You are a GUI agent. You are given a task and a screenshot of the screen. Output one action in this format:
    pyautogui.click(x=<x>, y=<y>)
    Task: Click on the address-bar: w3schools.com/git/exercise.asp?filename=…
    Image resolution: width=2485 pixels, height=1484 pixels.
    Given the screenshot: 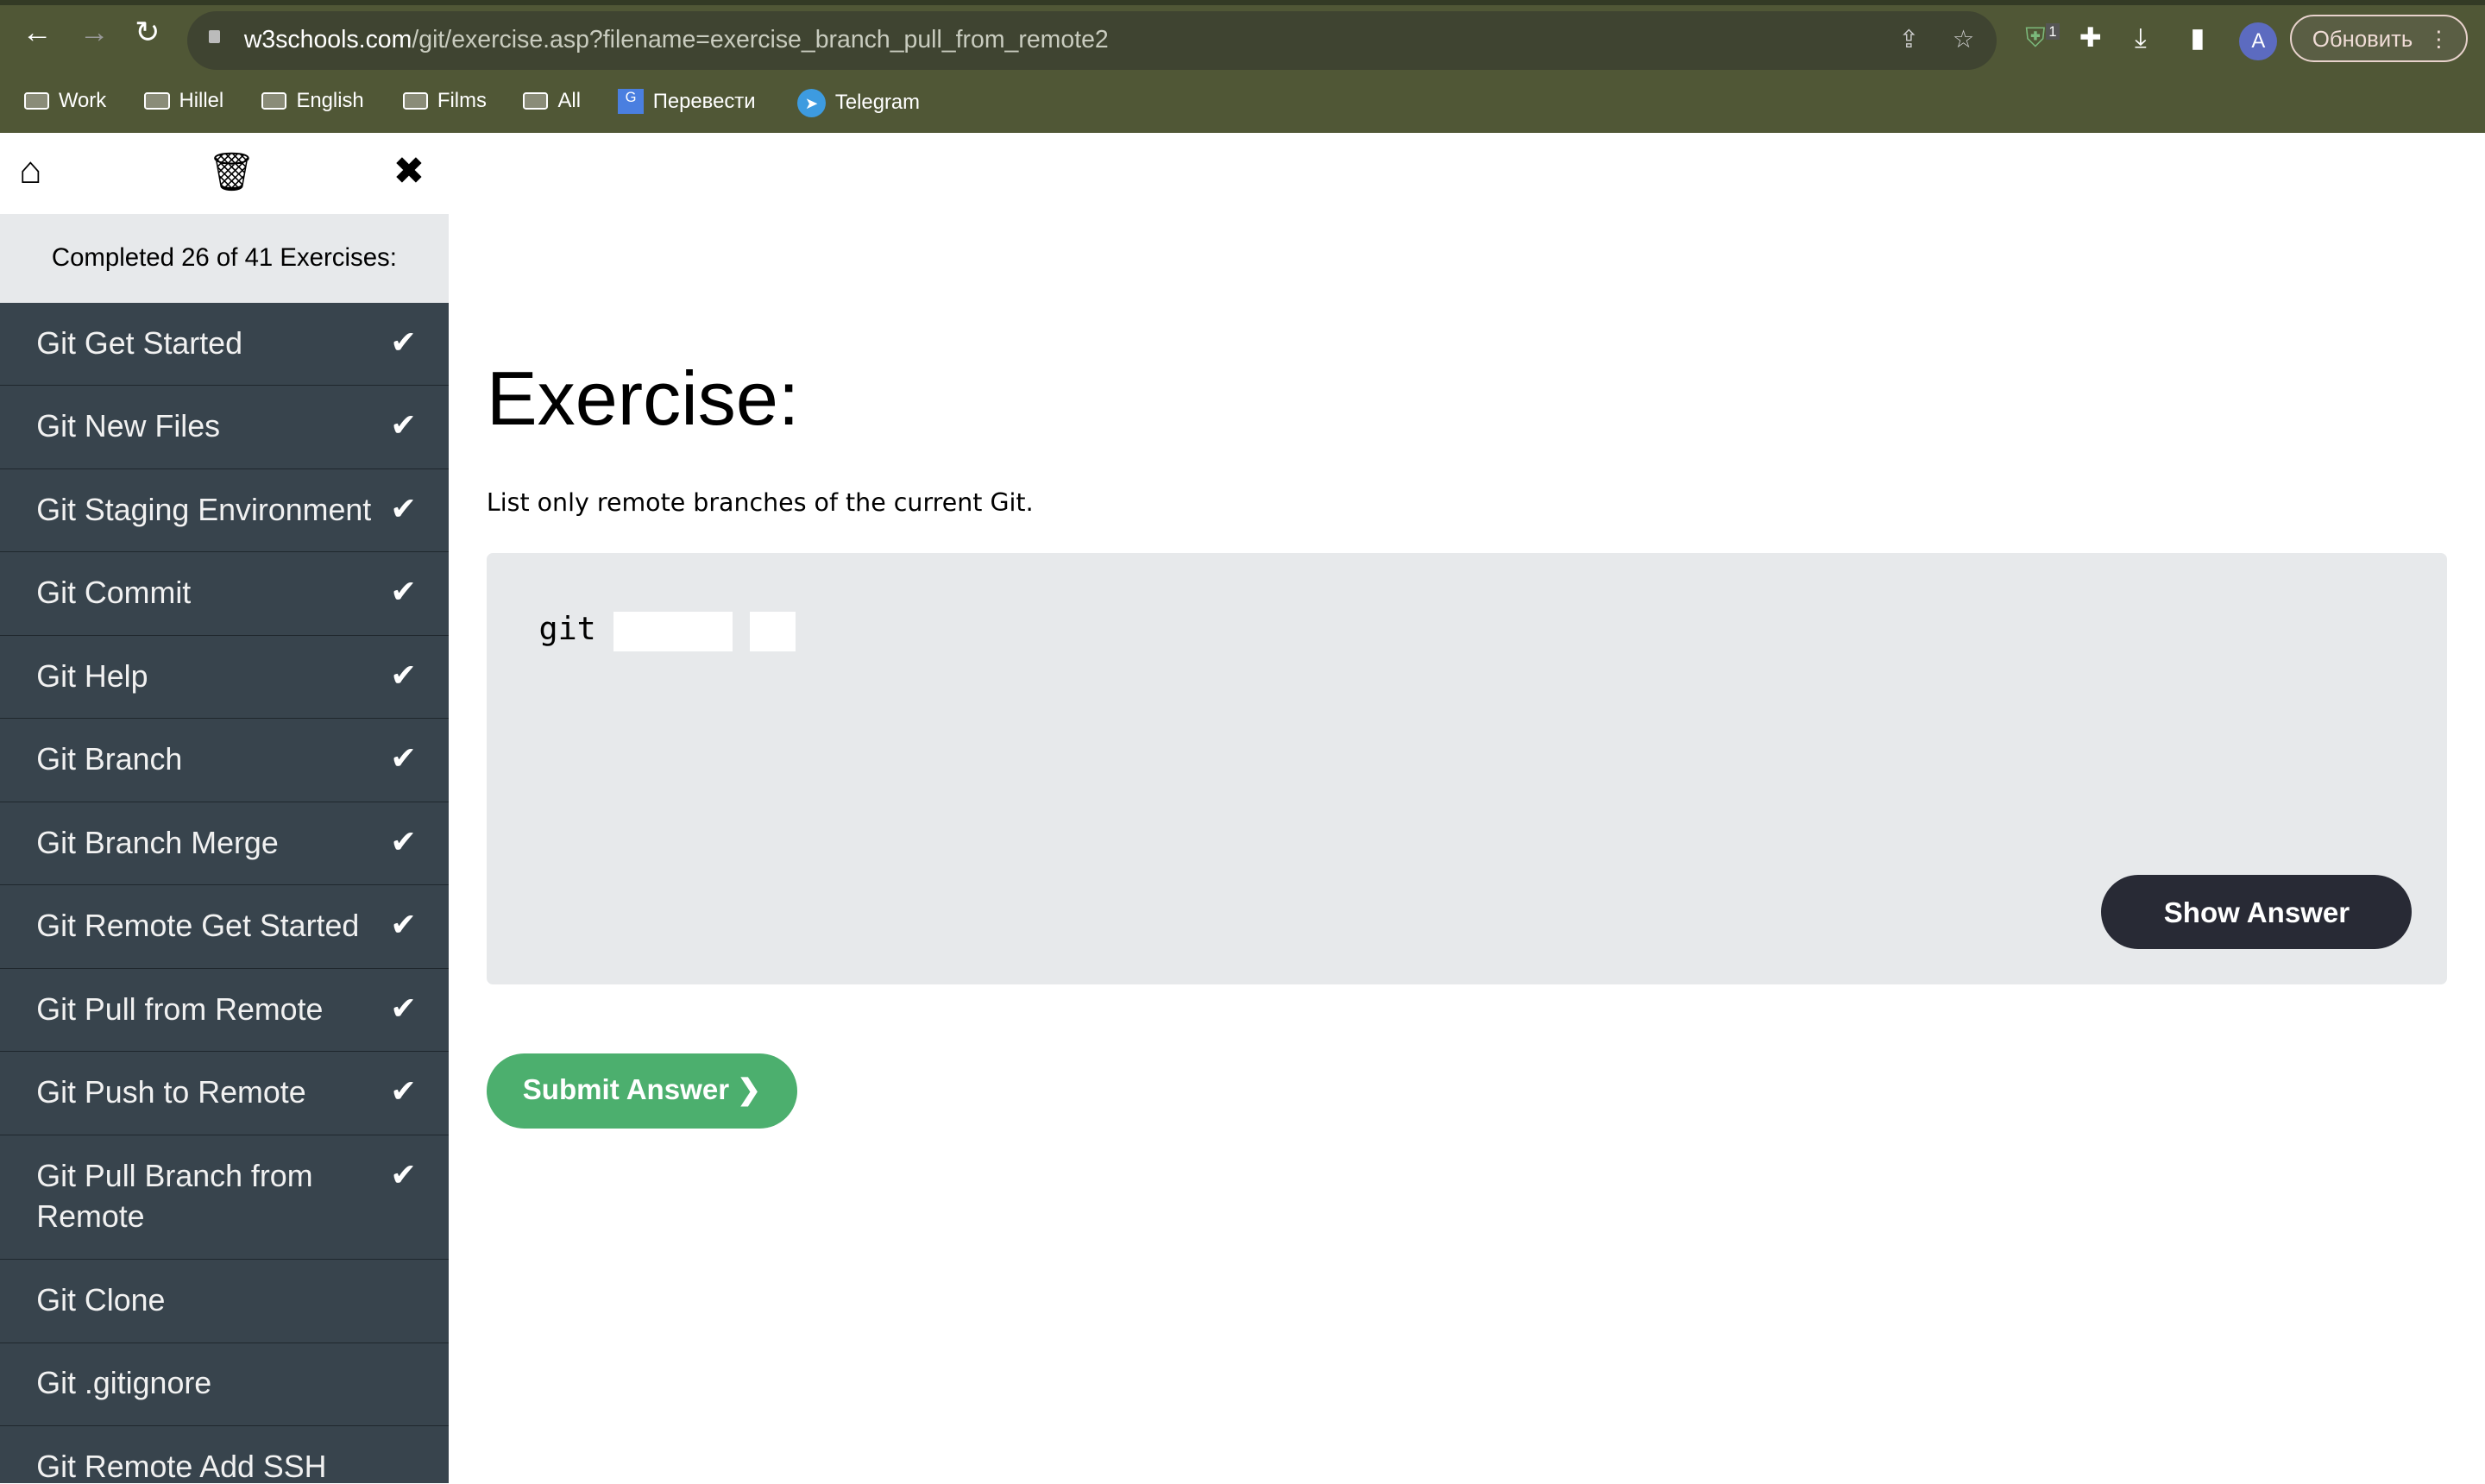 What is the action you would take?
    pyautogui.click(x=1091, y=40)
    